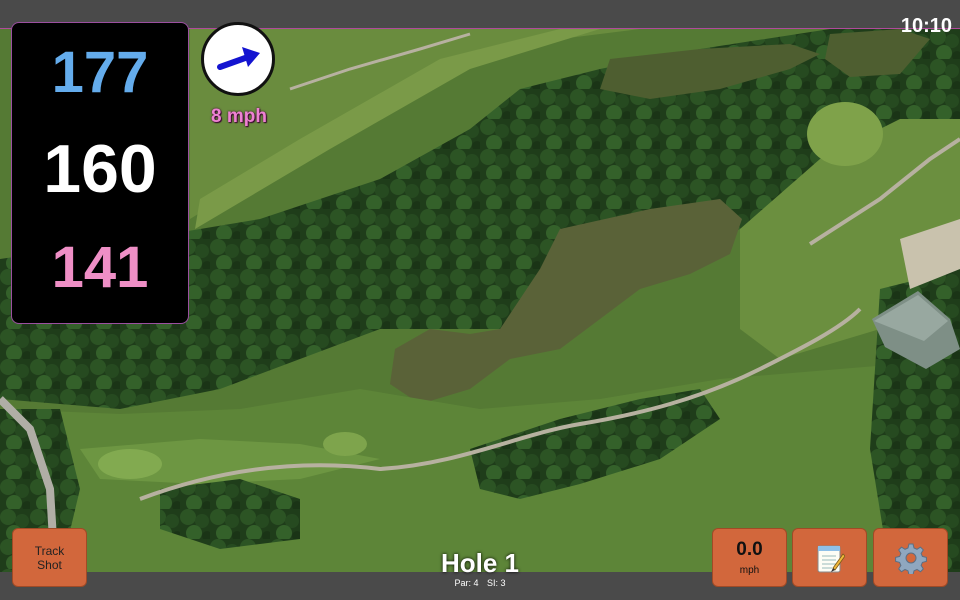 Image resolution: width=960 pixels, height=600 pixels. Describe the element at coordinates (749, 570) in the screenshot. I see `speed-unit: mph` at that location.